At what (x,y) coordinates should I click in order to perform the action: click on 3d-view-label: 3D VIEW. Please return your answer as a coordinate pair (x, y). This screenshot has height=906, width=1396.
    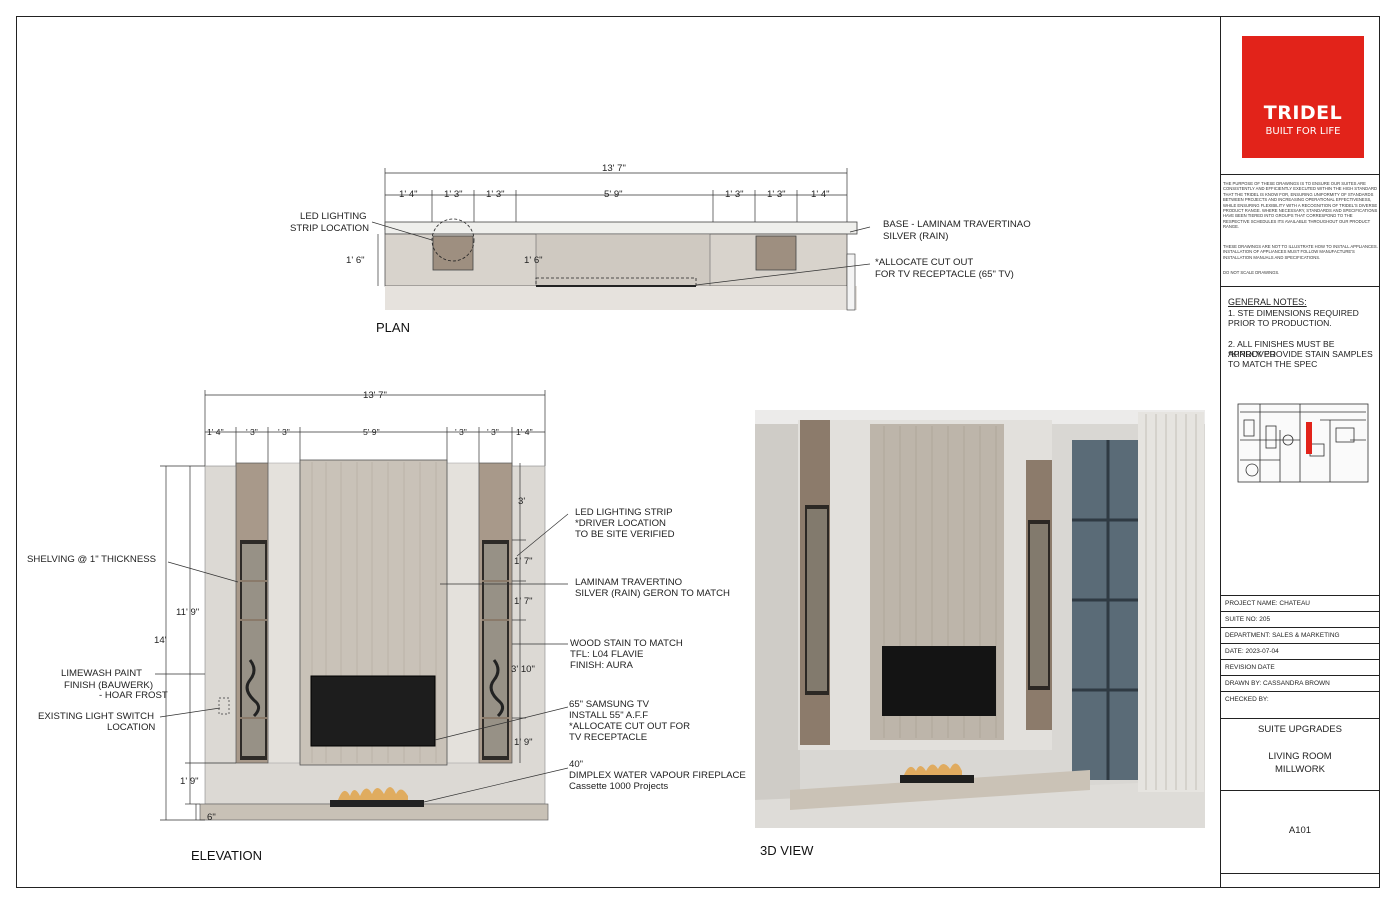
    Looking at the image, I should click on (787, 850).